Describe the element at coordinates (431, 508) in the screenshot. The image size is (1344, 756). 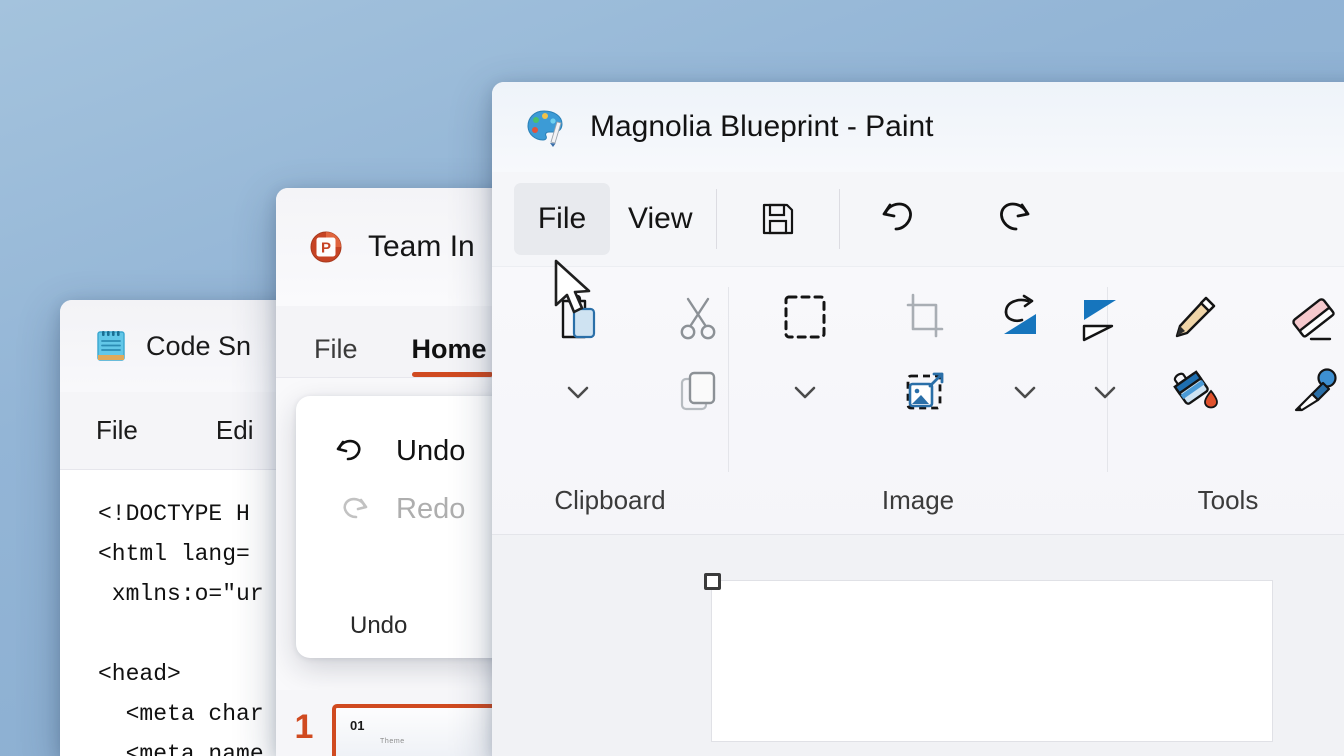
I see `flyout-redo-label: Redo` at that location.